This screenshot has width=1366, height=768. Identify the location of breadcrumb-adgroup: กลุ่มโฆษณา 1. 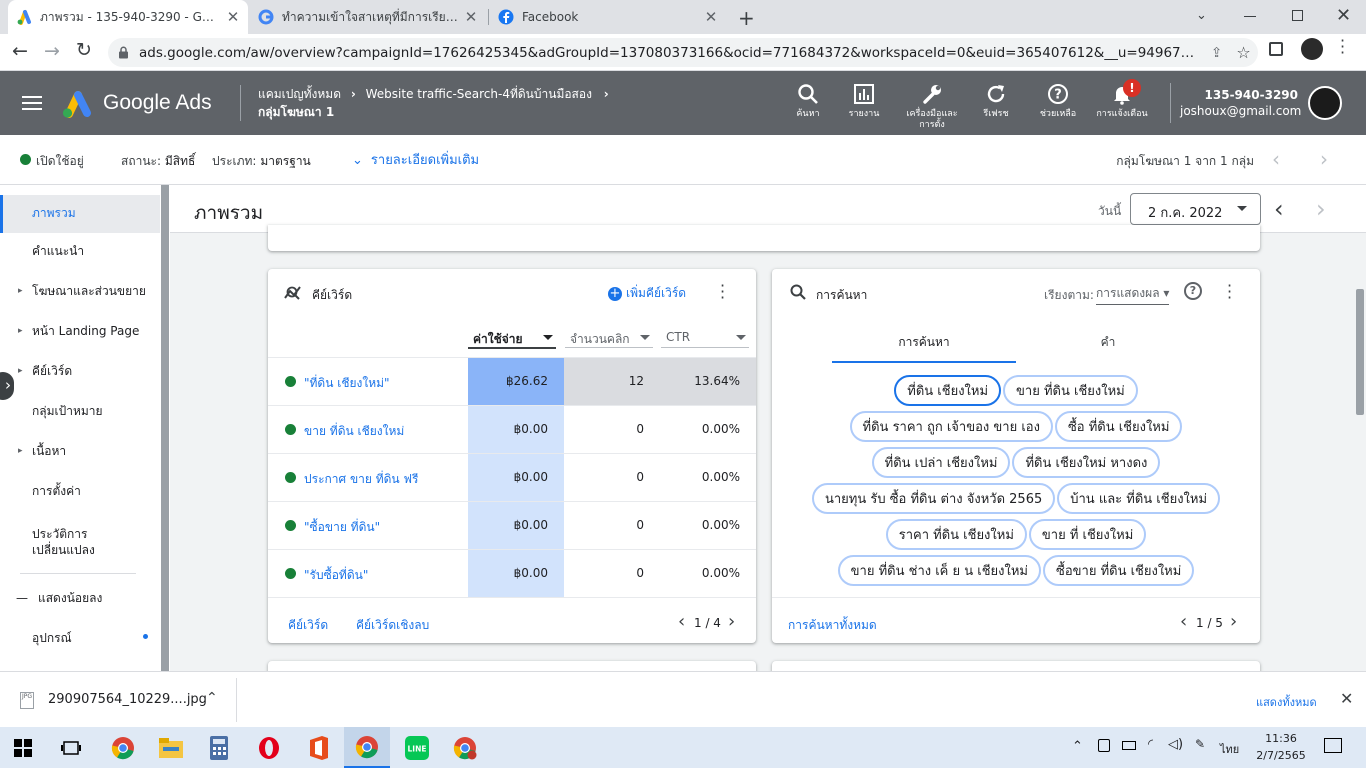
(296, 112).